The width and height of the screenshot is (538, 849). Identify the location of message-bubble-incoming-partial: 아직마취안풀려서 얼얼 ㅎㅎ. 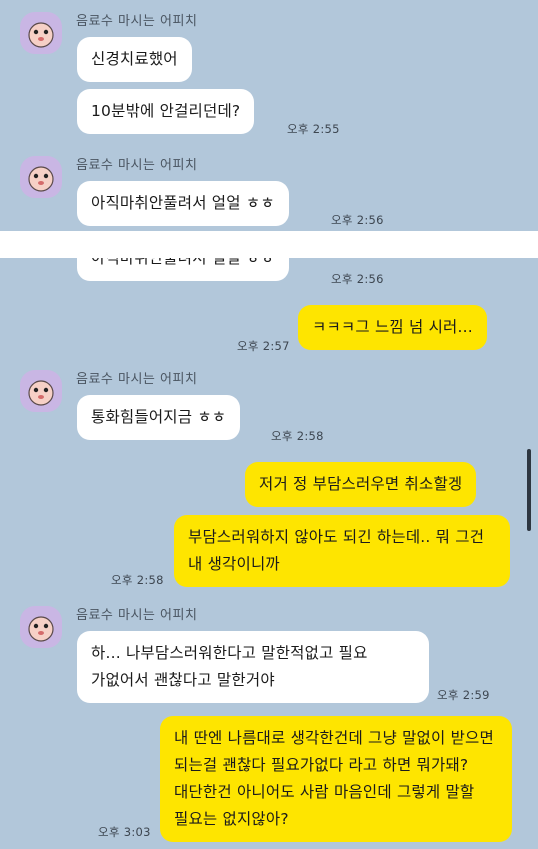
(183, 269).